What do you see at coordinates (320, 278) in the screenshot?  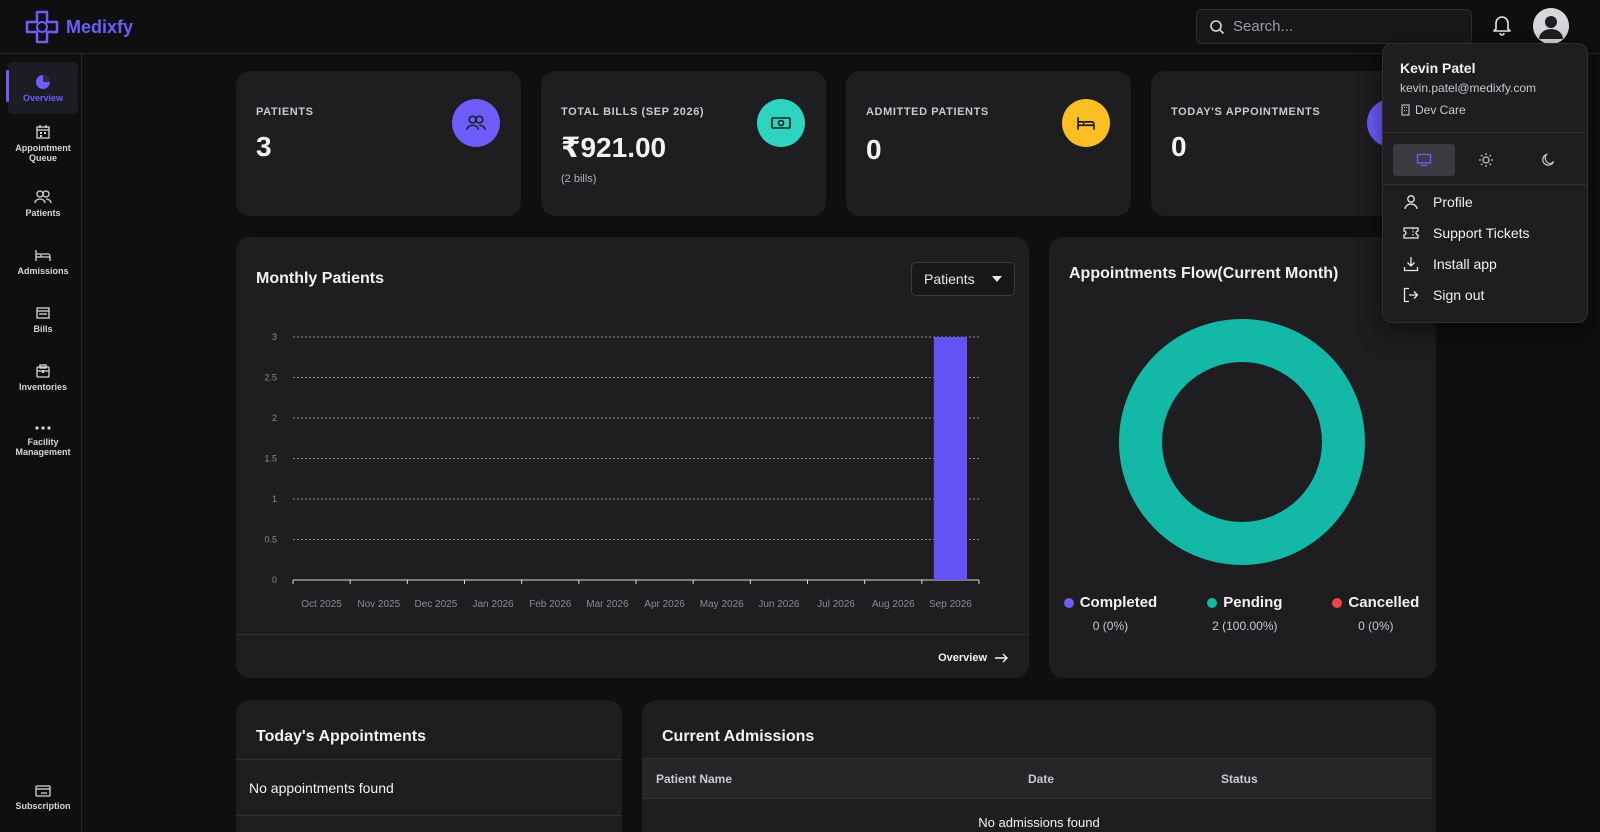 I see `panel-title: Monthly Patients` at bounding box center [320, 278].